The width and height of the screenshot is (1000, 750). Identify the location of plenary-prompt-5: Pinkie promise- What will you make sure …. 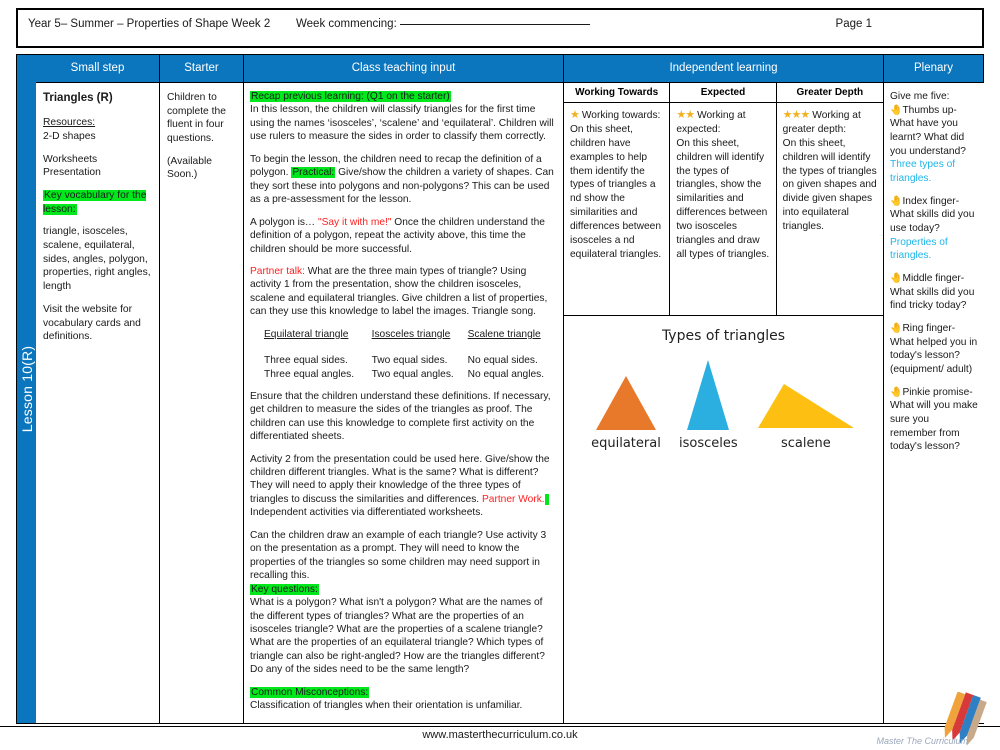
(934, 419).